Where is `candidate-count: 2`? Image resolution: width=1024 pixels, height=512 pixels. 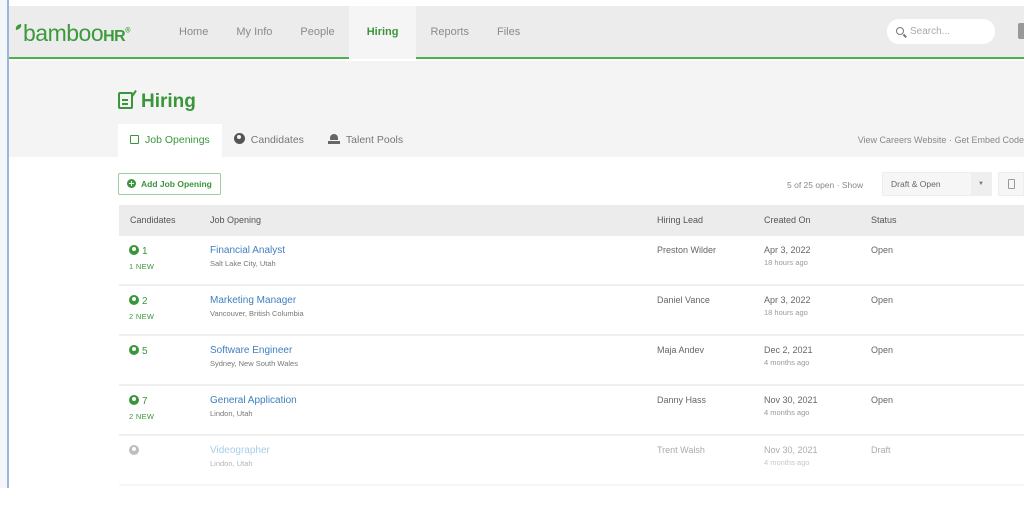
candidate-count: 2 is located at coordinates (164, 301).